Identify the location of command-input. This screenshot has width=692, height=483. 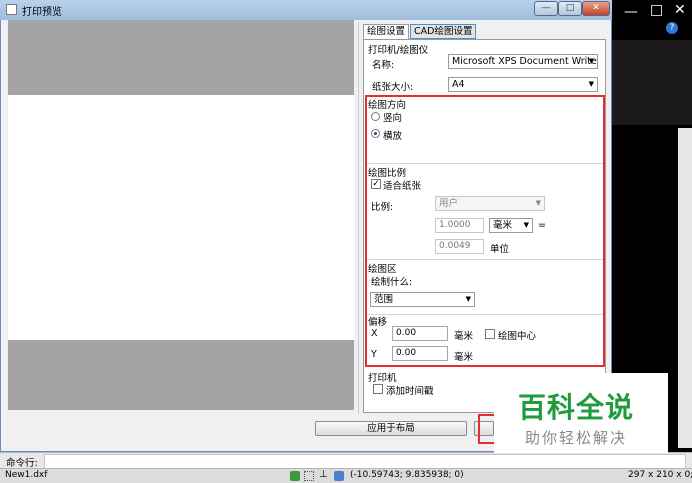
(365, 461).